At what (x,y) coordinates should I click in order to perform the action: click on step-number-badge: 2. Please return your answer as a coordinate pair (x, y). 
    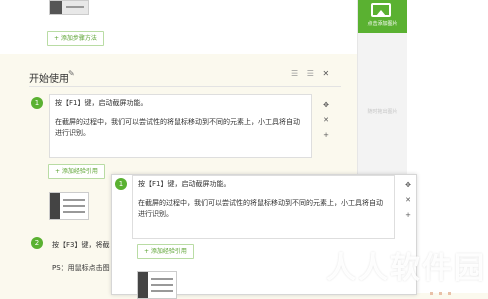
    Looking at the image, I should click on (37, 243).